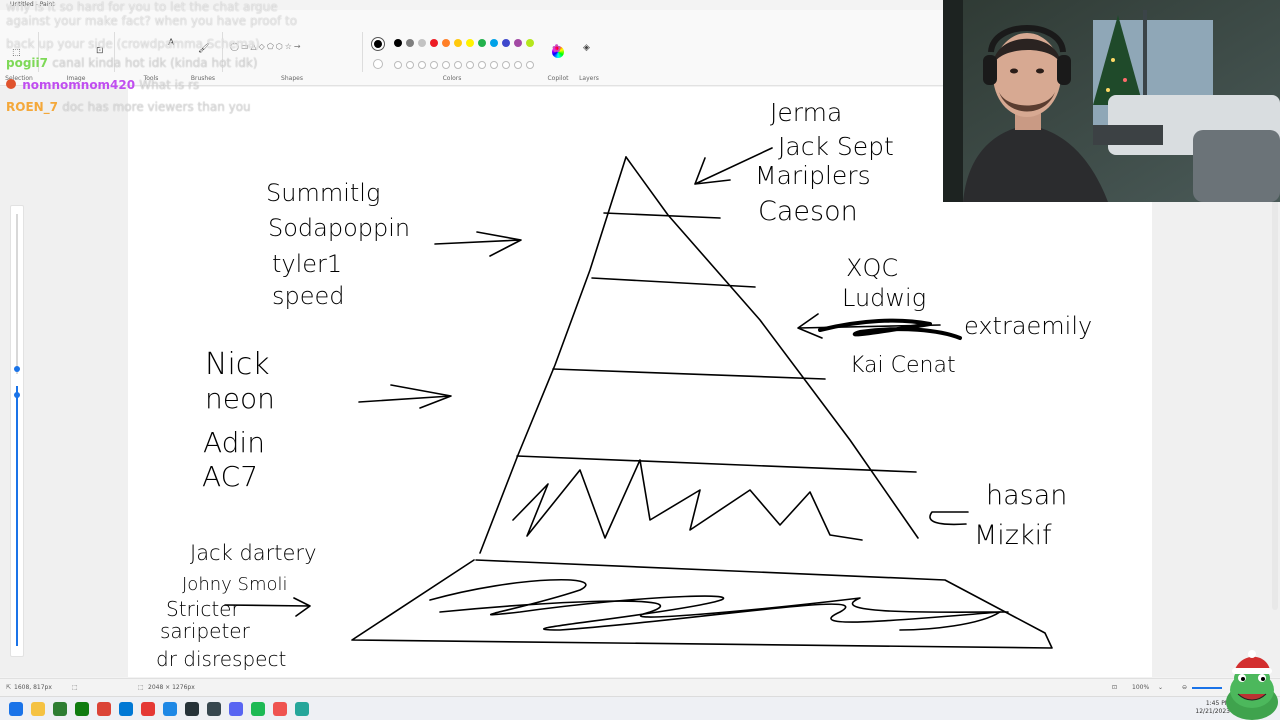 This screenshot has height=720, width=1280. What do you see at coordinates (79, 85) in the screenshot?
I see `chat-username: nomnomnom420` at bounding box center [79, 85].